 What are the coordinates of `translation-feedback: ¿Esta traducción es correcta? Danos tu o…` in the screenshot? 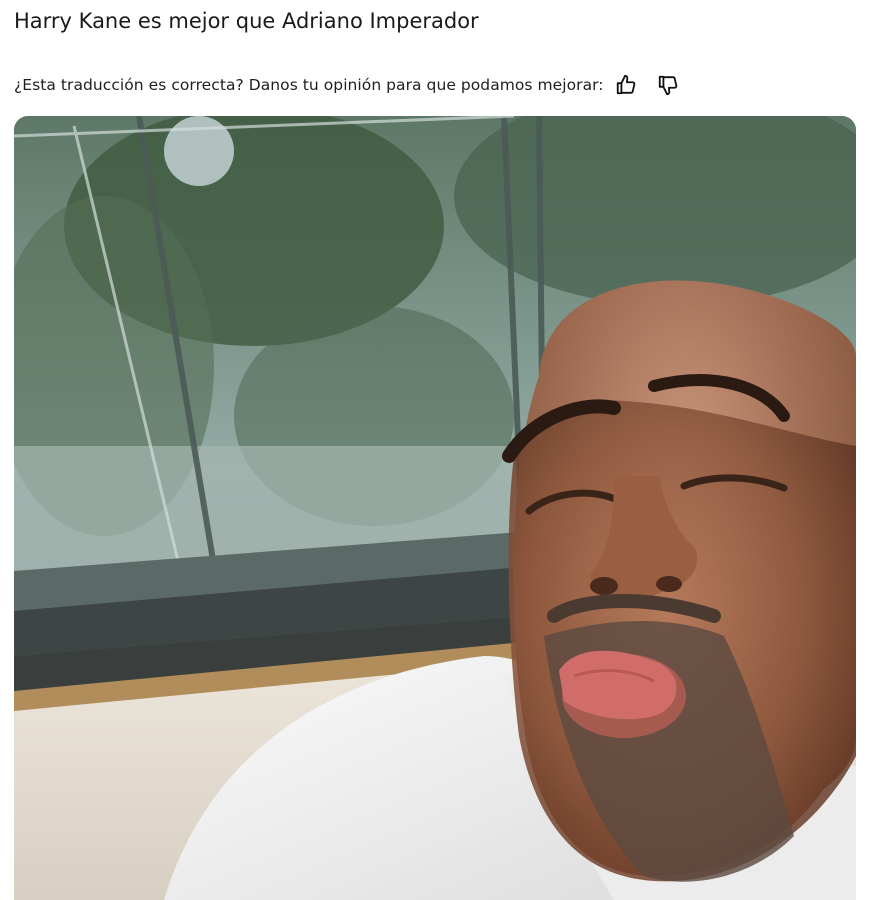 It's located at (348, 85).